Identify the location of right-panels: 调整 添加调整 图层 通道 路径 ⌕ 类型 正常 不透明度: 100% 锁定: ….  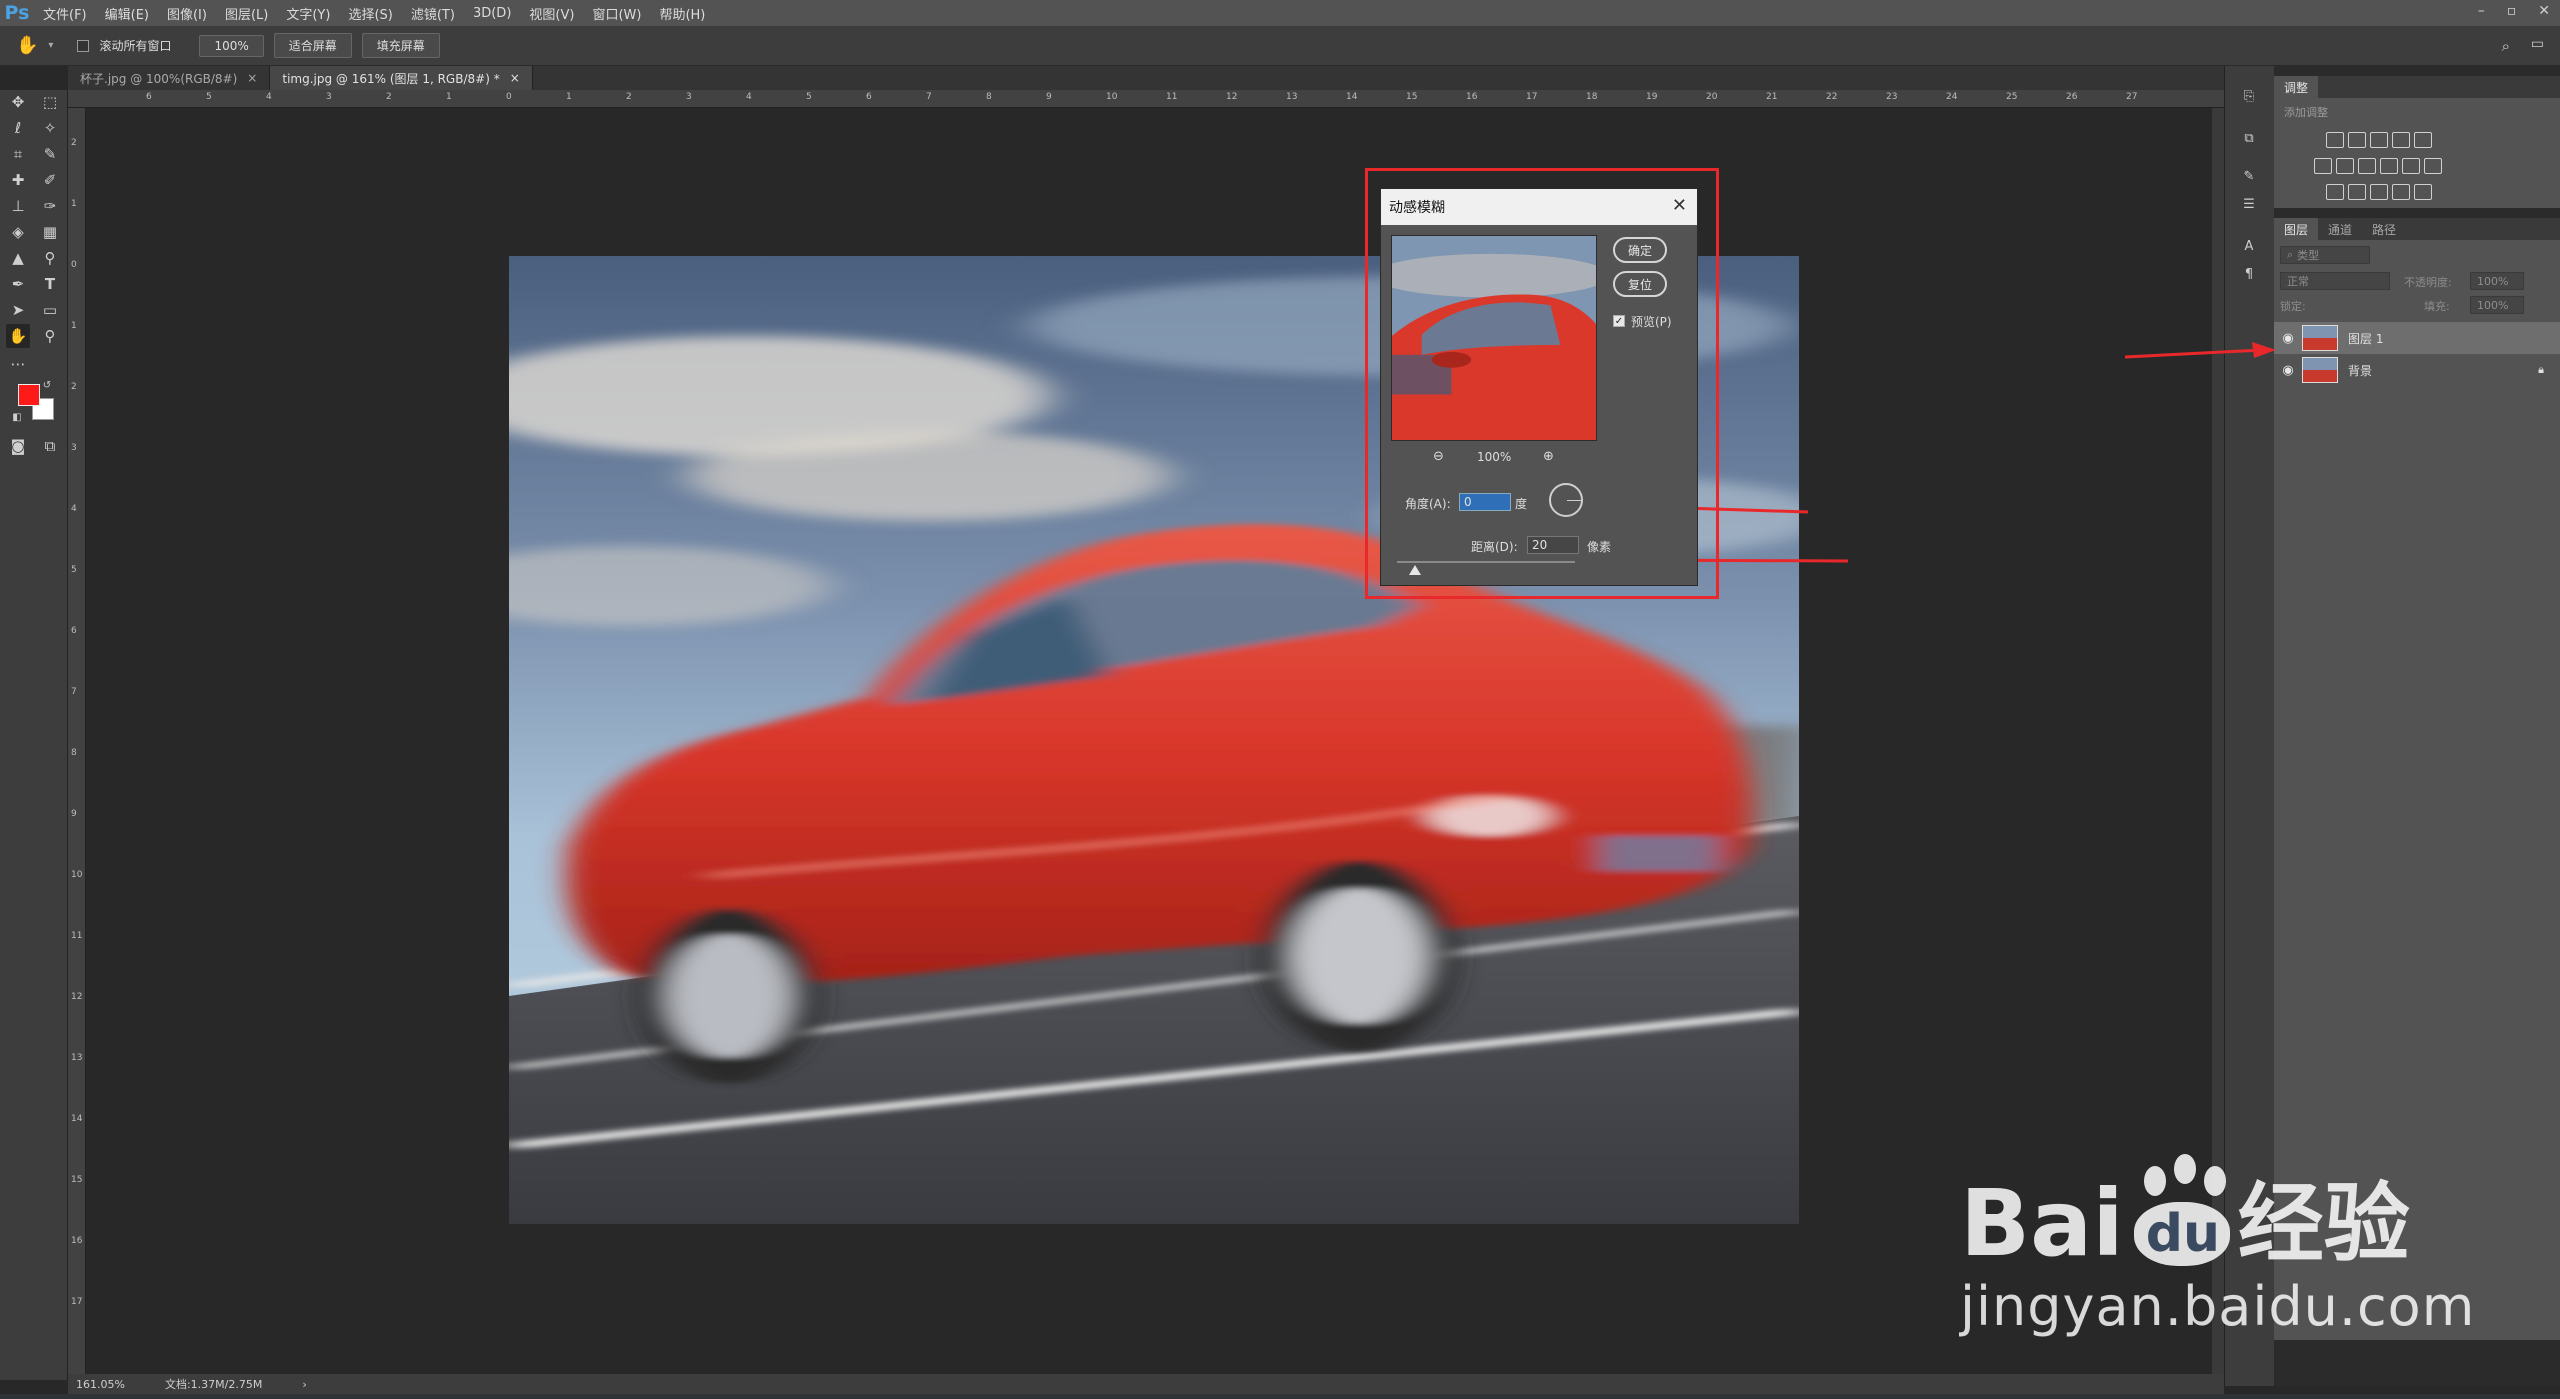
(2417, 726).